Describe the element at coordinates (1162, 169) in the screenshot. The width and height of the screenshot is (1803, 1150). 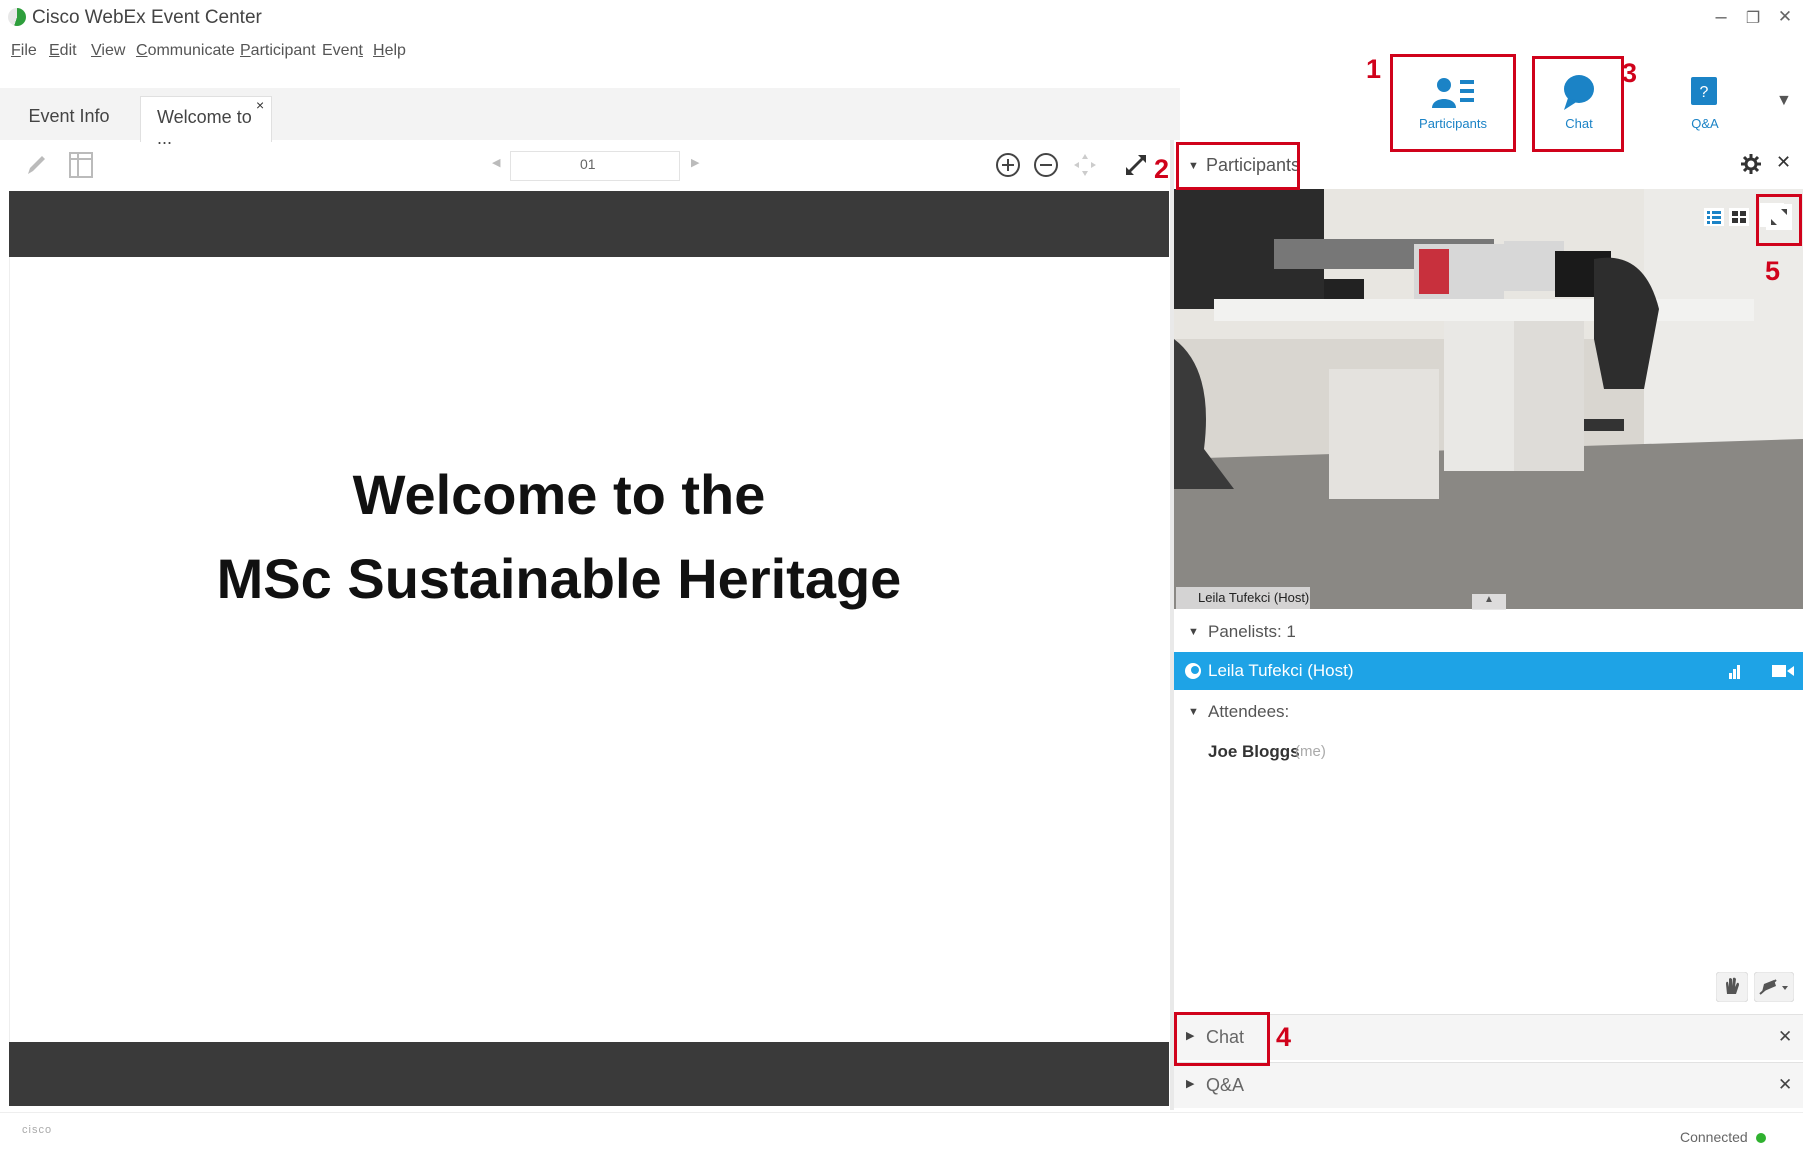
I see `annotation-number-2: 2` at that location.